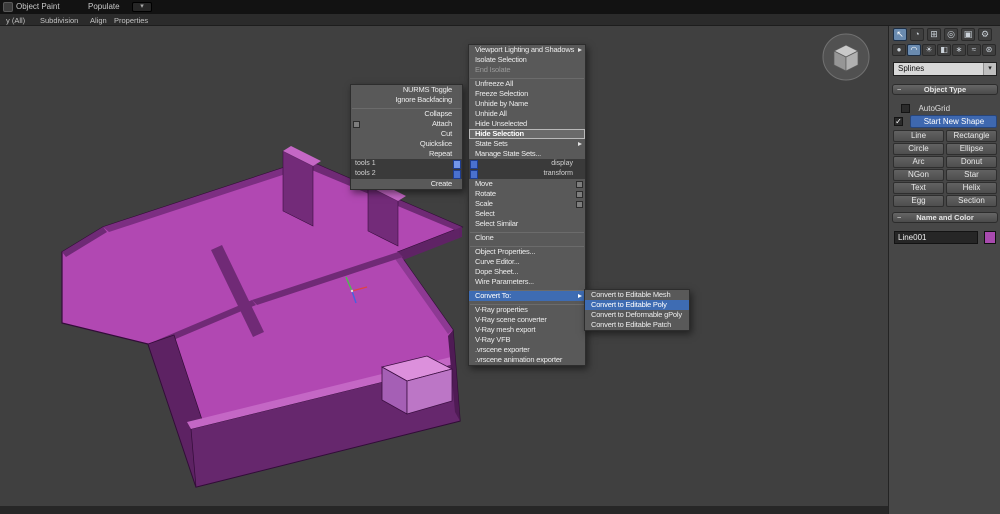  I want to click on menu-item-cut: Cut, so click(406, 134).